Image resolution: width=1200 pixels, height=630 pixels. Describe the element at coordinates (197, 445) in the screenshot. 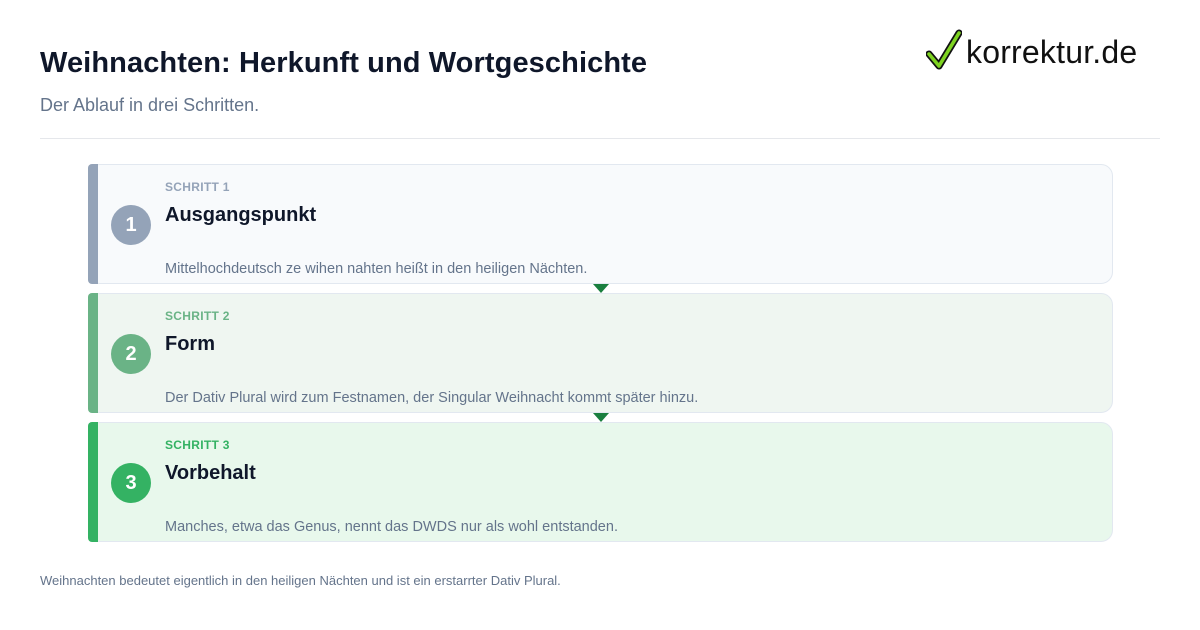

I see `step-3-kicker: SCHRITT 3` at that location.